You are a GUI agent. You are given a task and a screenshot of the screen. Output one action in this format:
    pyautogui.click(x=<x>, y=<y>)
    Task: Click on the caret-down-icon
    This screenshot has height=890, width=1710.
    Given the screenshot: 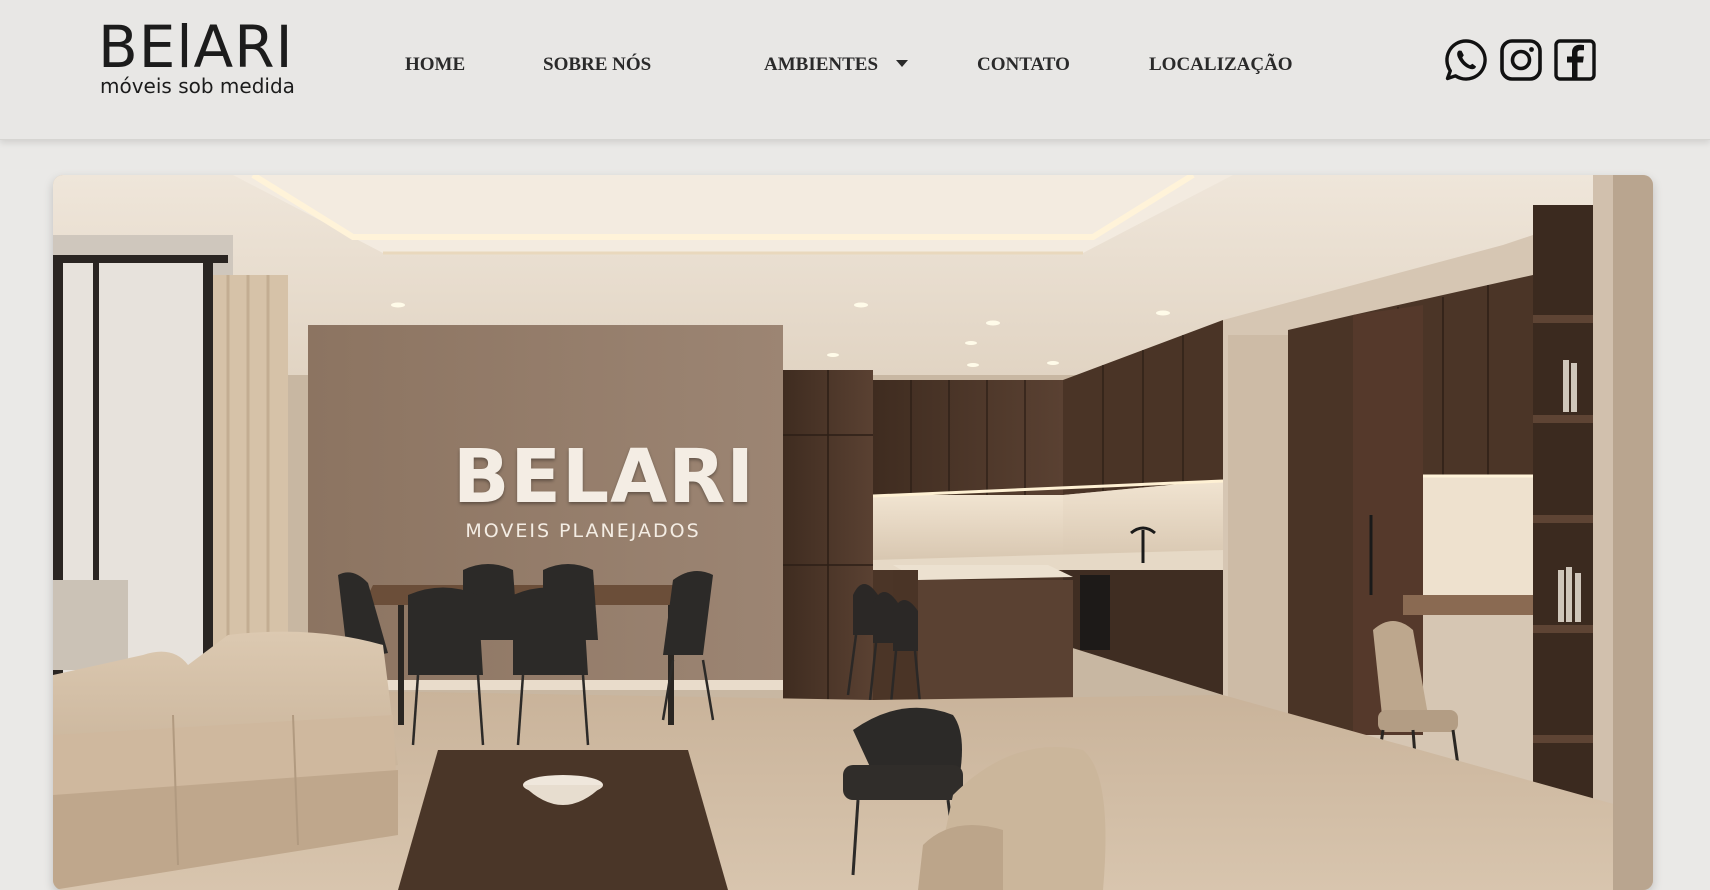 What is the action you would take?
    pyautogui.click(x=902, y=64)
    